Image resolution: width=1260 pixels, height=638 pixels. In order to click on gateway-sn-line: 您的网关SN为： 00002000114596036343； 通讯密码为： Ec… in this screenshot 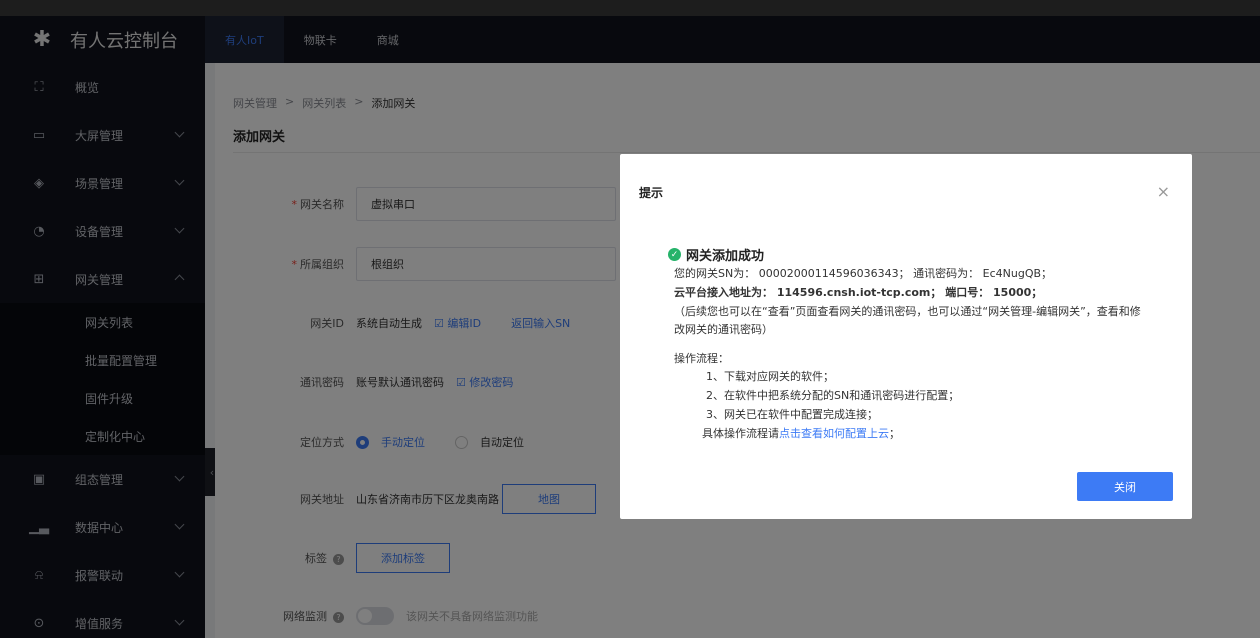, I will do `click(863, 273)`.